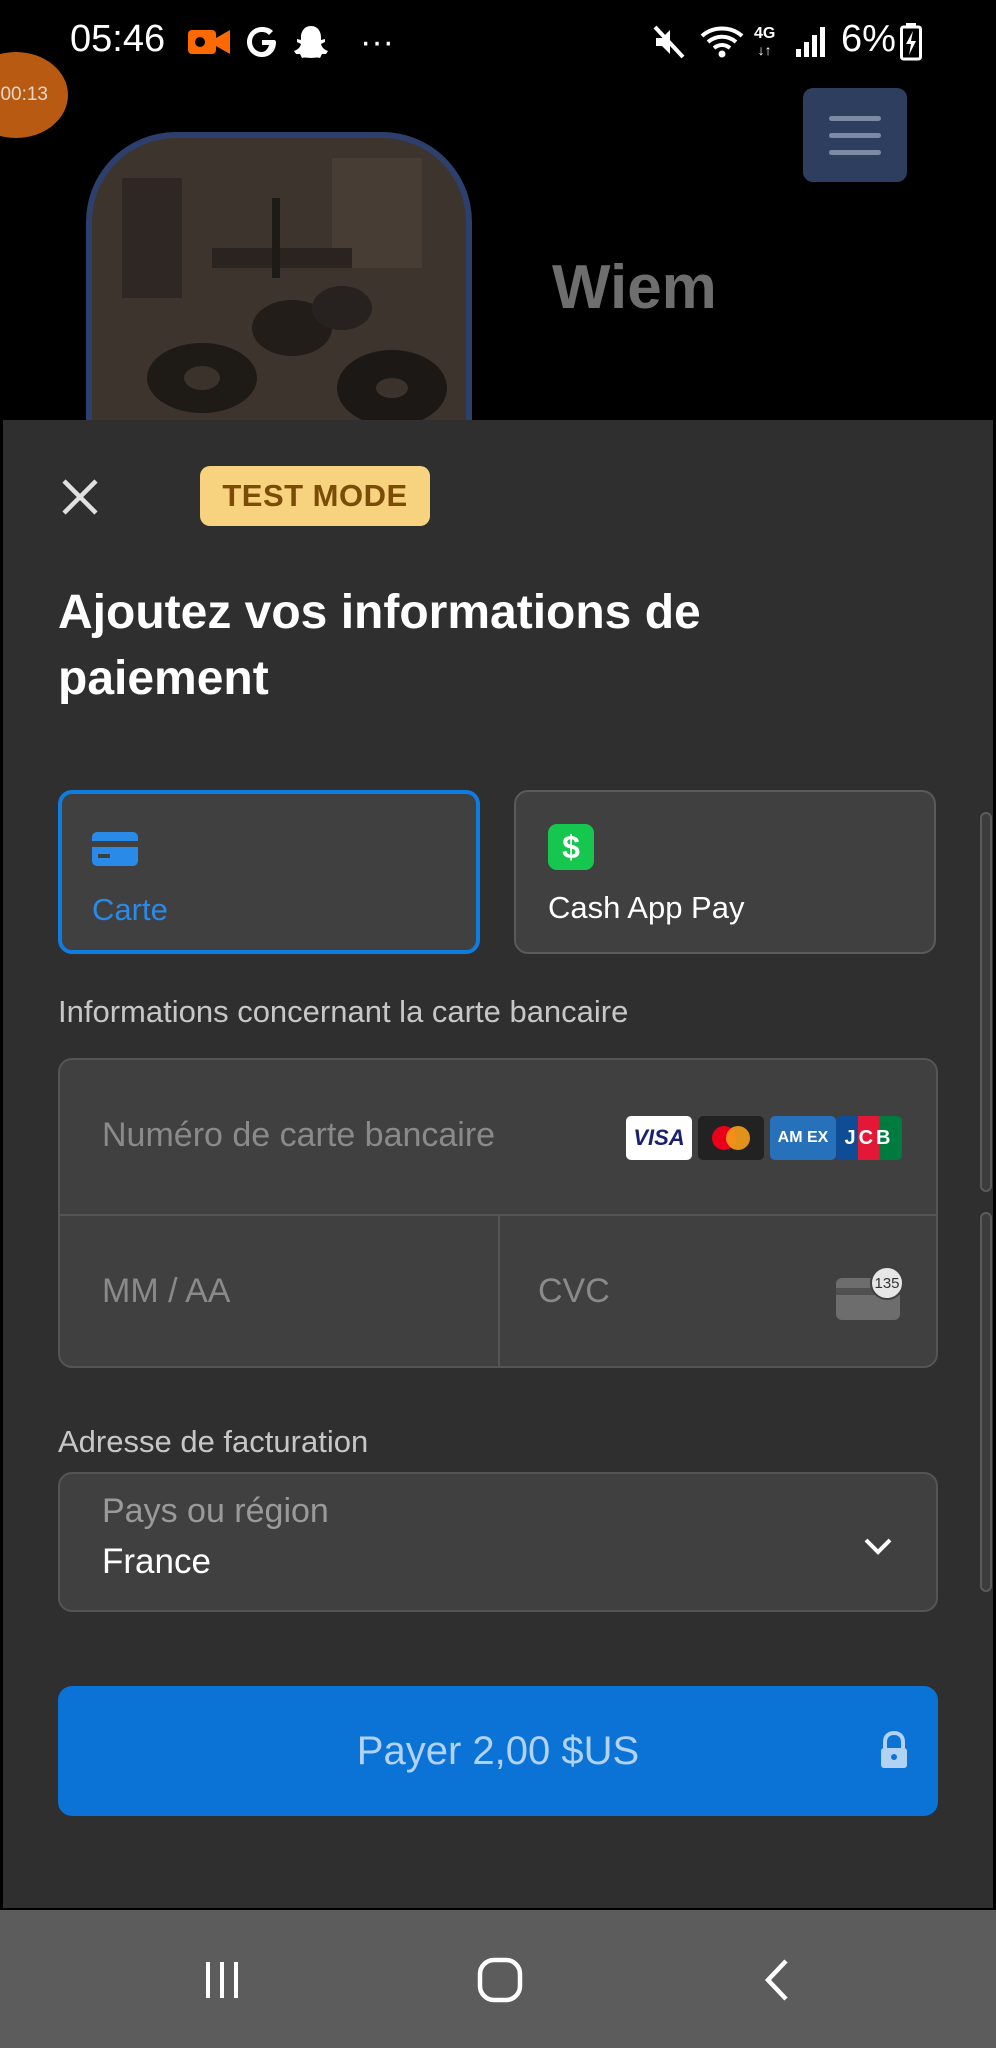 Image resolution: width=996 pixels, height=2048 pixels. What do you see at coordinates (166, 1291) in the screenshot?
I see `expiry-placeholder: MM / AA` at bounding box center [166, 1291].